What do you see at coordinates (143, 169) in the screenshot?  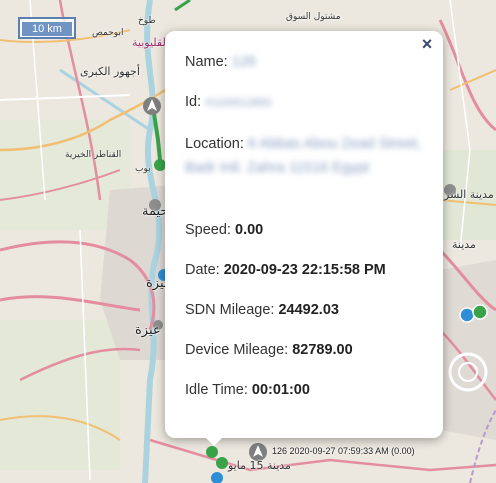 I see `place-label: بوب` at bounding box center [143, 169].